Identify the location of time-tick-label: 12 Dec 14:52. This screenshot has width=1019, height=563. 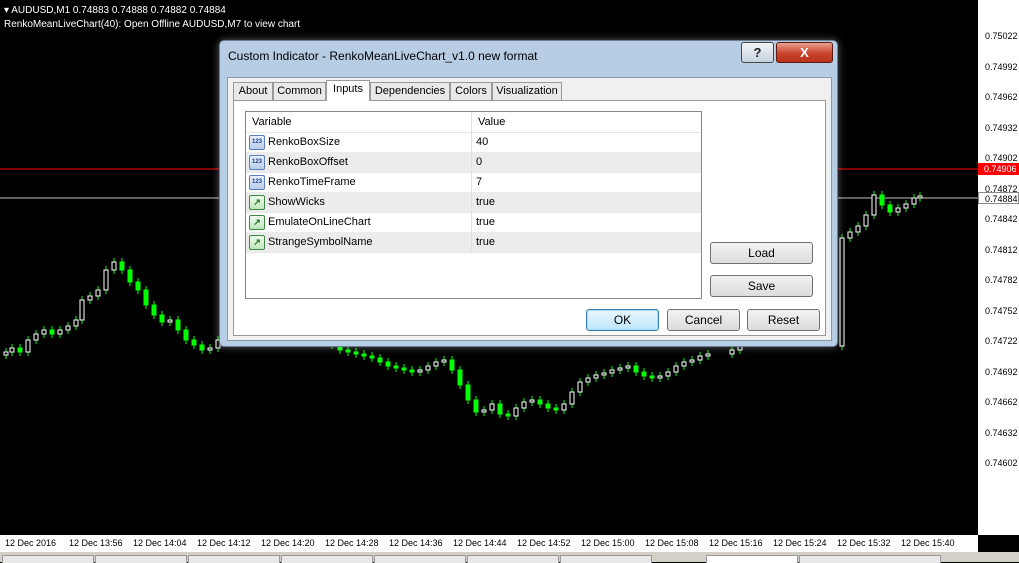
(544, 543).